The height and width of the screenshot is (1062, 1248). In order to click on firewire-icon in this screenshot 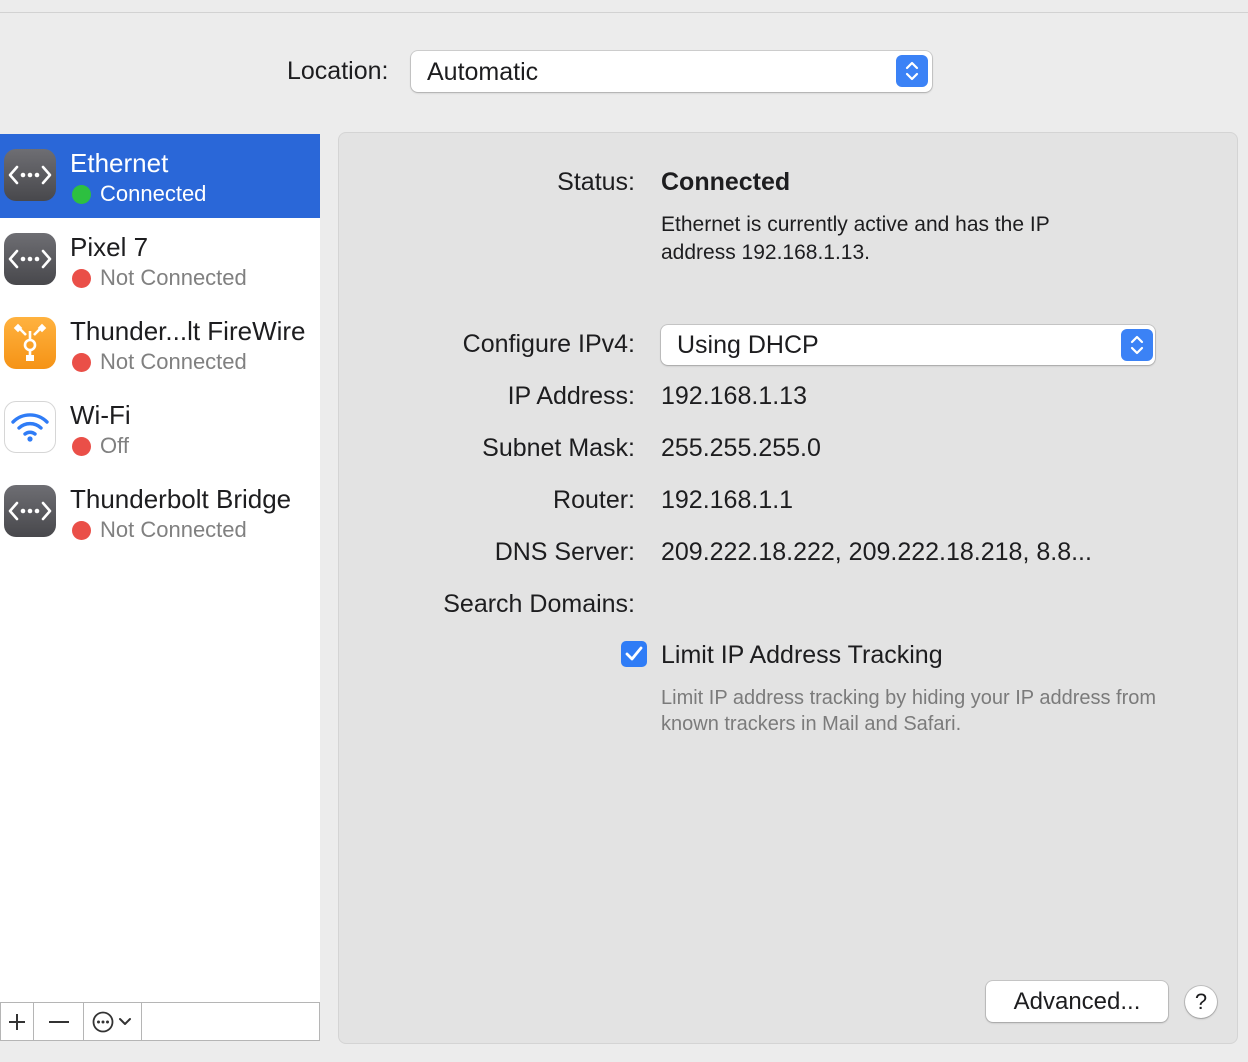, I will do `click(30, 343)`.